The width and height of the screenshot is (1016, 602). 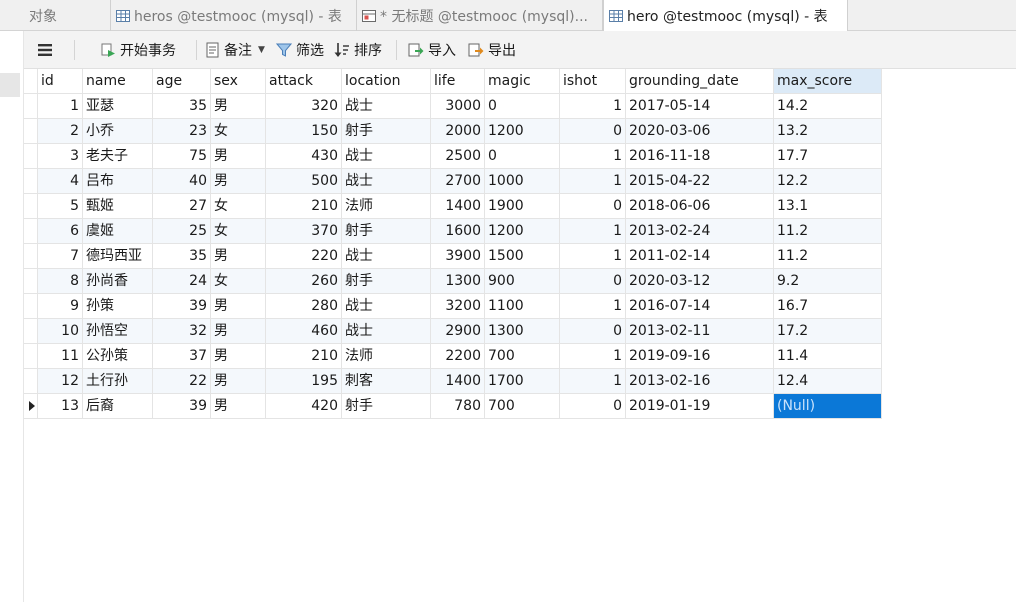 What do you see at coordinates (60, 131) in the screenshot?
I see `cell-id: 2` at bounding box center [60, 131].